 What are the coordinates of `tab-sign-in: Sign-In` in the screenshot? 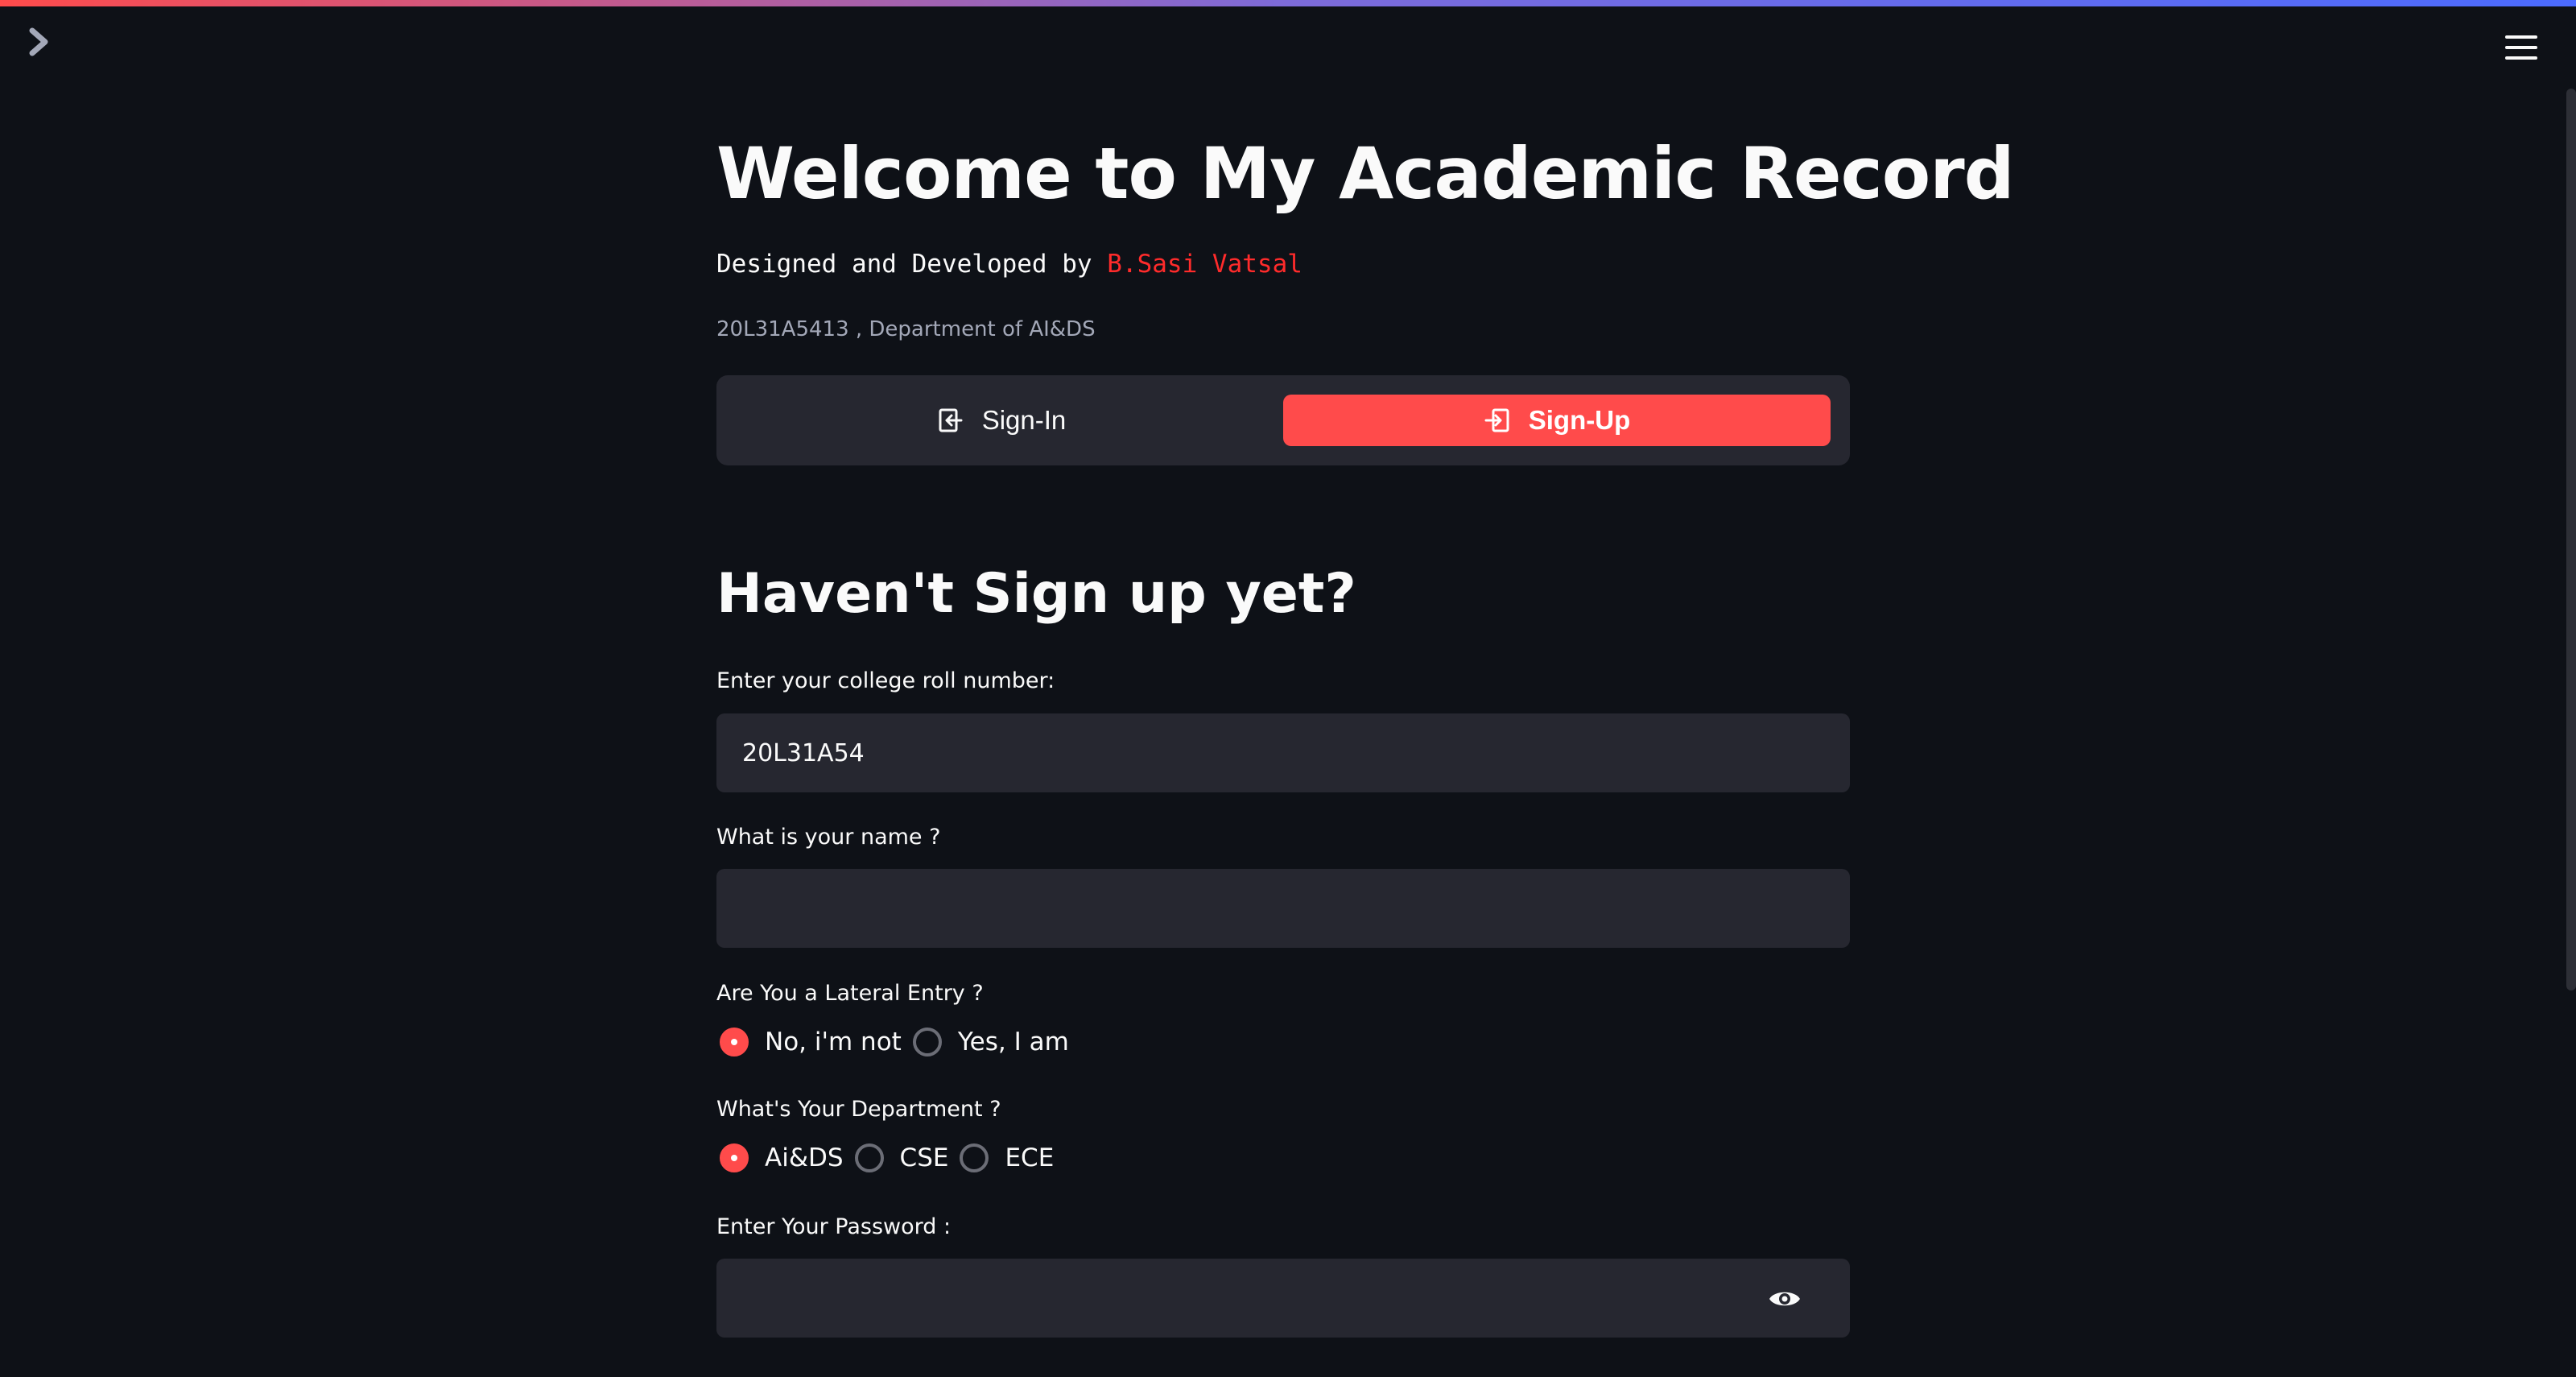 It's located at (1001, 420).